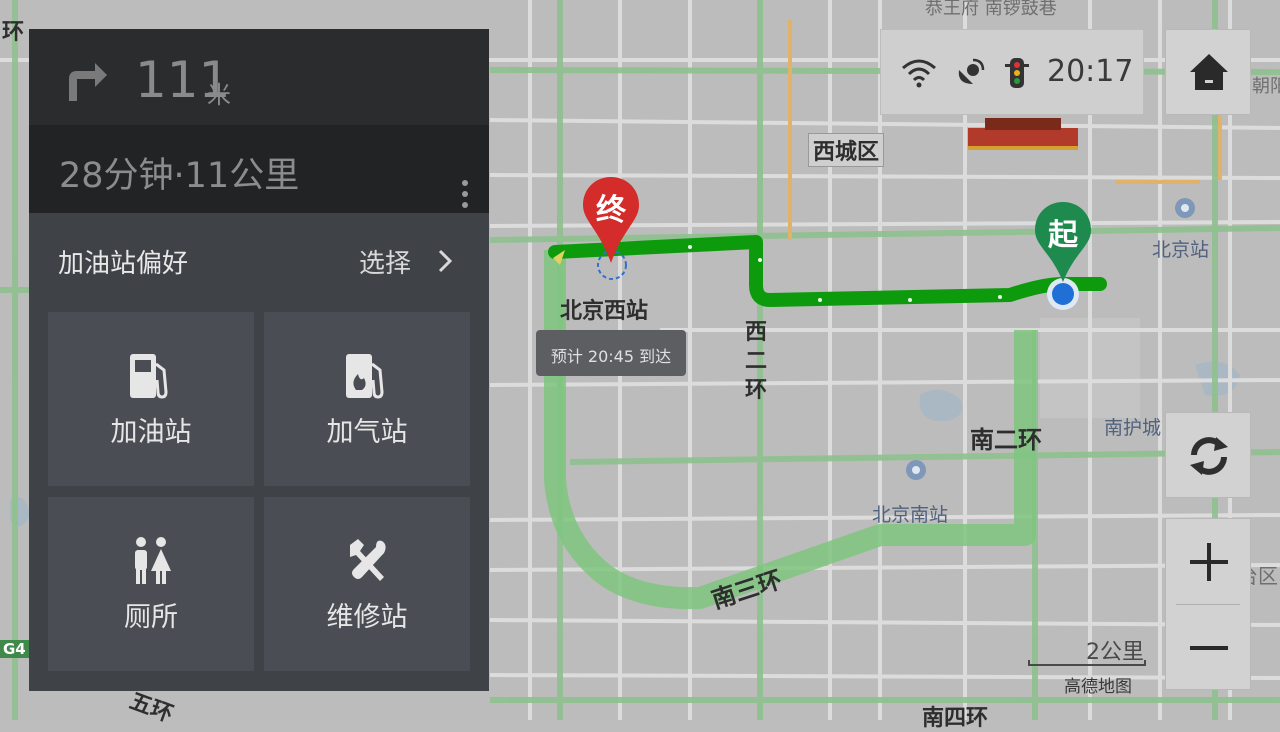  I want to click on minus-icon, so click(1209, 648).